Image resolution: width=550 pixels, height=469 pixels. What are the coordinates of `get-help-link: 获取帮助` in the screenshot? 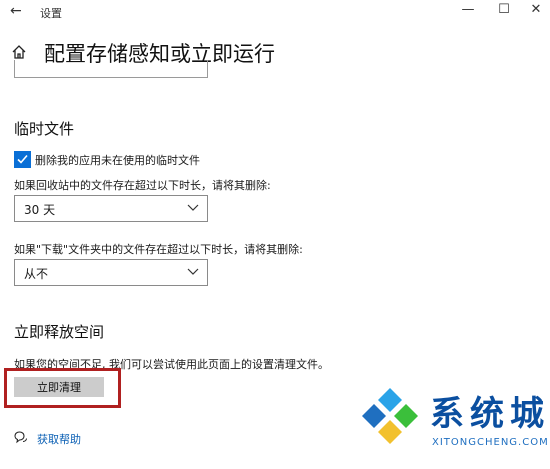 It's located at (59, 439).